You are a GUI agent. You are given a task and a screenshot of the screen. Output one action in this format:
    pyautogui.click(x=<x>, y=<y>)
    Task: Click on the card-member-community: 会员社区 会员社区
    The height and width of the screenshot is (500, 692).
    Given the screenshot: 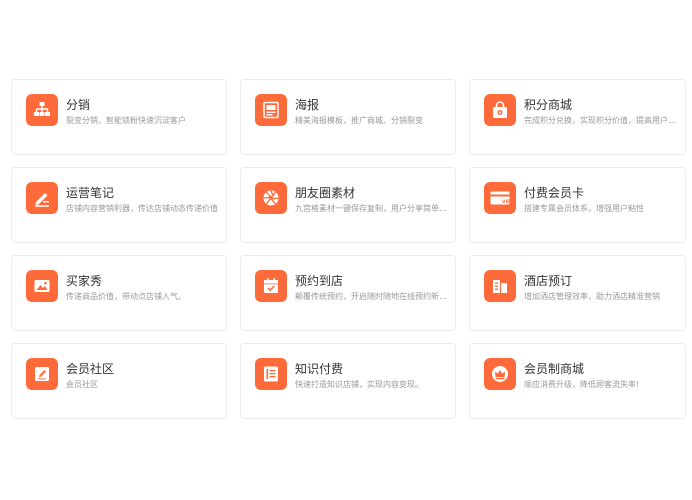 What is the action you would take?
    pyautogui.click(x=119, y=381)
    